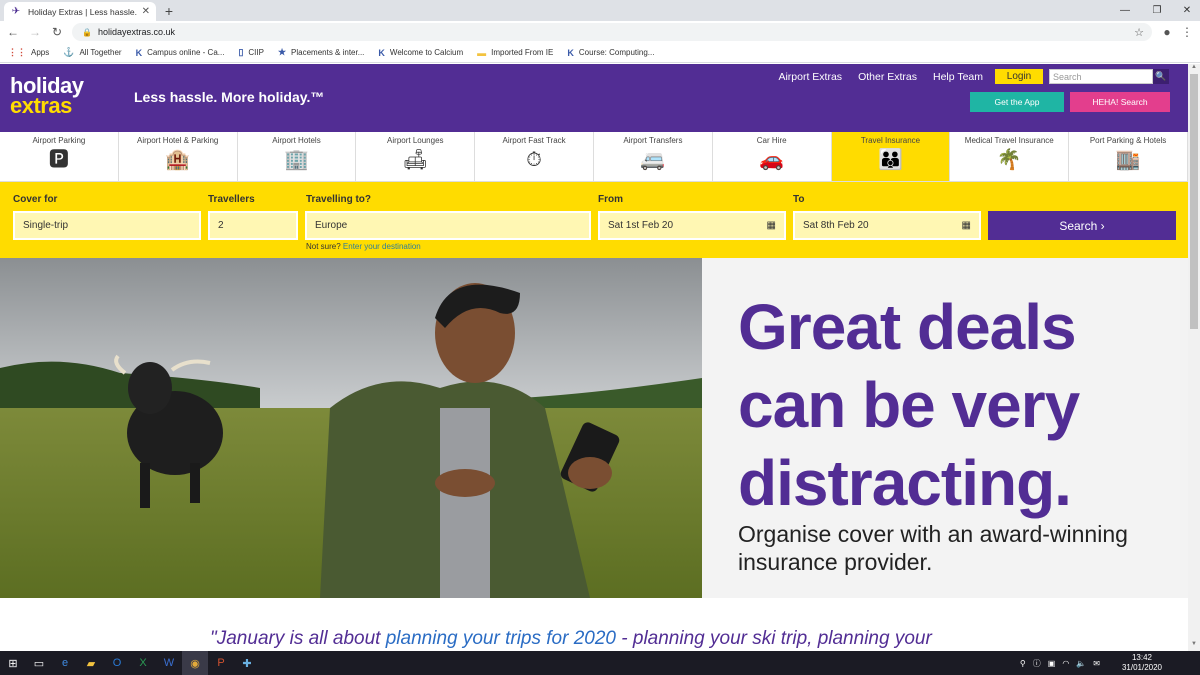 This screenshot has width=1200, height=675. What do you see at coordinates (1194, 69) in the screenshot?
I see `scroll-up-icon: ▲` at bounding box center [1194, 69].